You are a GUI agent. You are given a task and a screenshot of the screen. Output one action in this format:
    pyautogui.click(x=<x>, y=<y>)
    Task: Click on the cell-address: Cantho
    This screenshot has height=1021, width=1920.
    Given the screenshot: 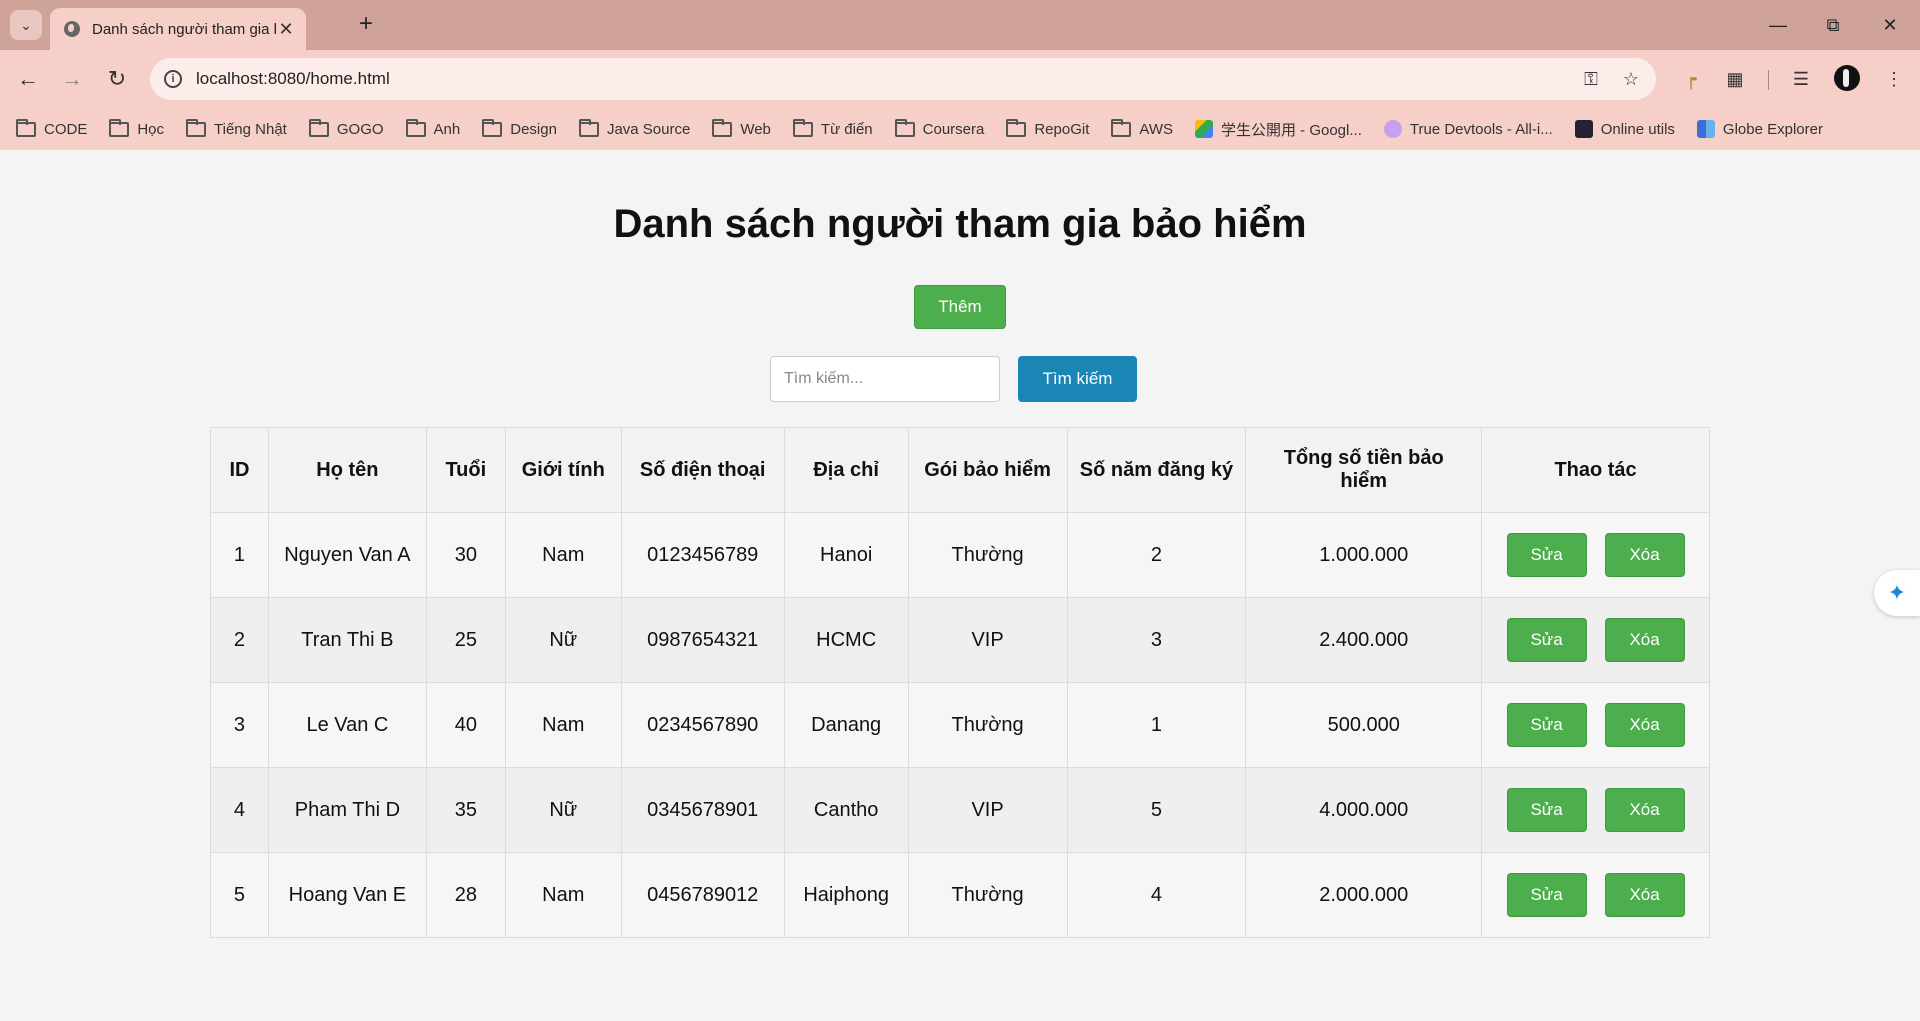 What is the action you would take?
    pyautogui.click(x=846, y=810)
    